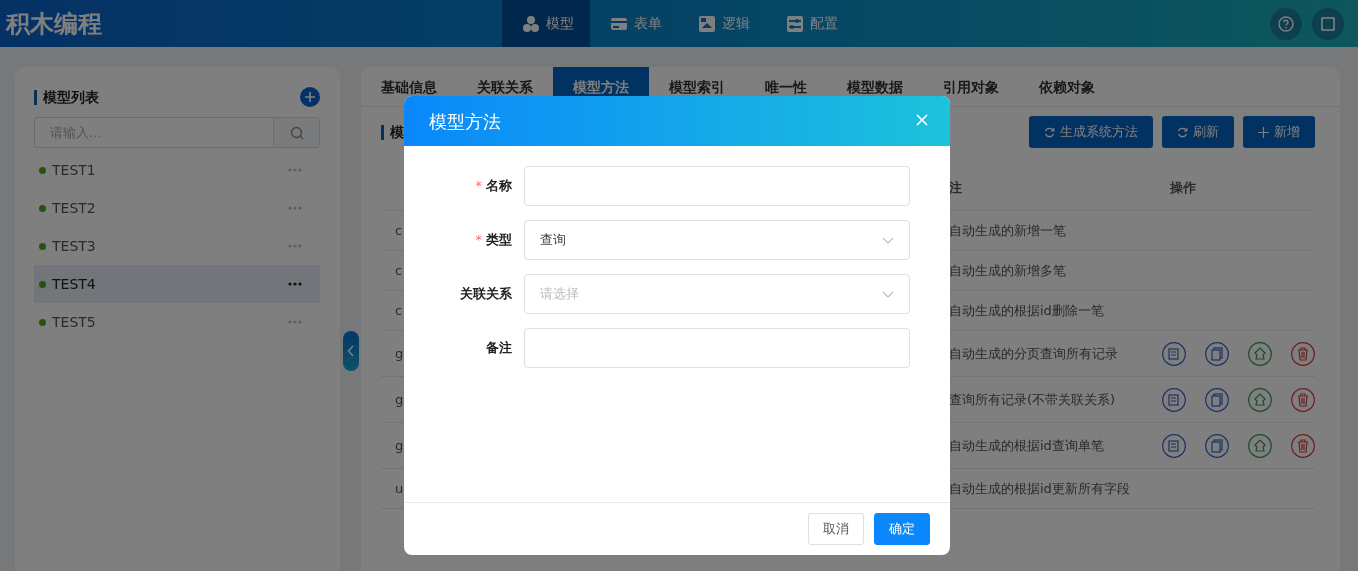 The width and height of the screenshot is (1358, 571). What do you see at coordinates (722, 23) in the screenshot?
I see `nav-tab: 逻辑` at bounding box center [722, 23].